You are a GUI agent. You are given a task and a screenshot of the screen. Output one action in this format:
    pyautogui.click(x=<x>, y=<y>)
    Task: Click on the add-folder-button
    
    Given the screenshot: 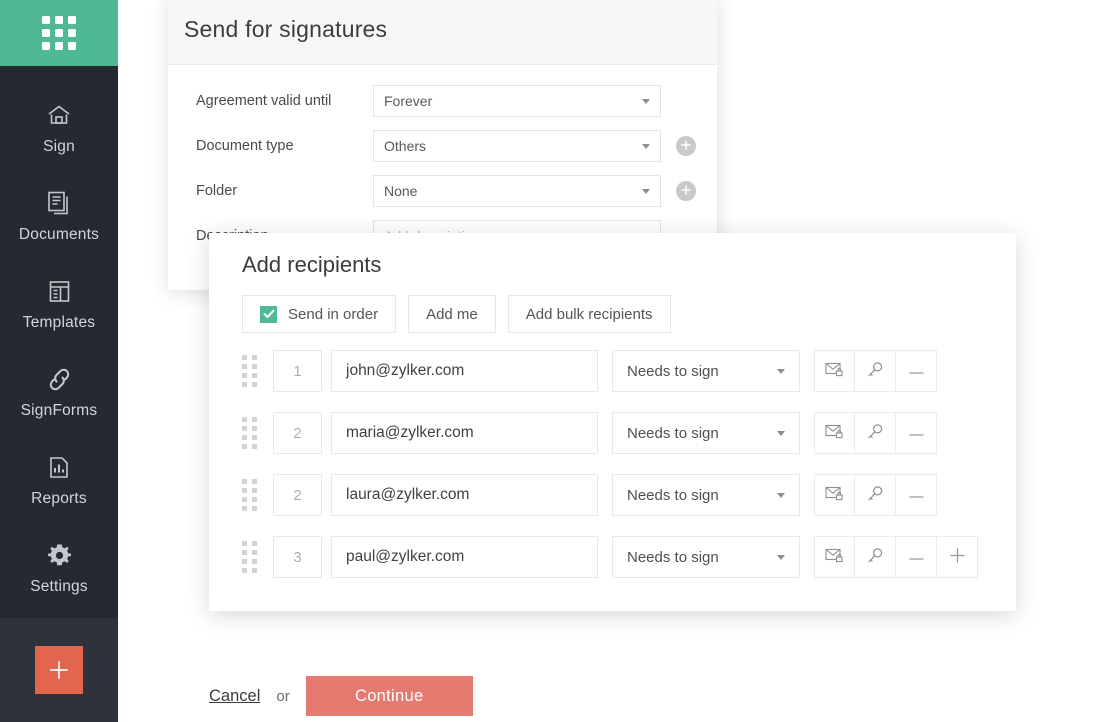 What is the action you would take?
    pyautogui.click(x=686, y=191)
    